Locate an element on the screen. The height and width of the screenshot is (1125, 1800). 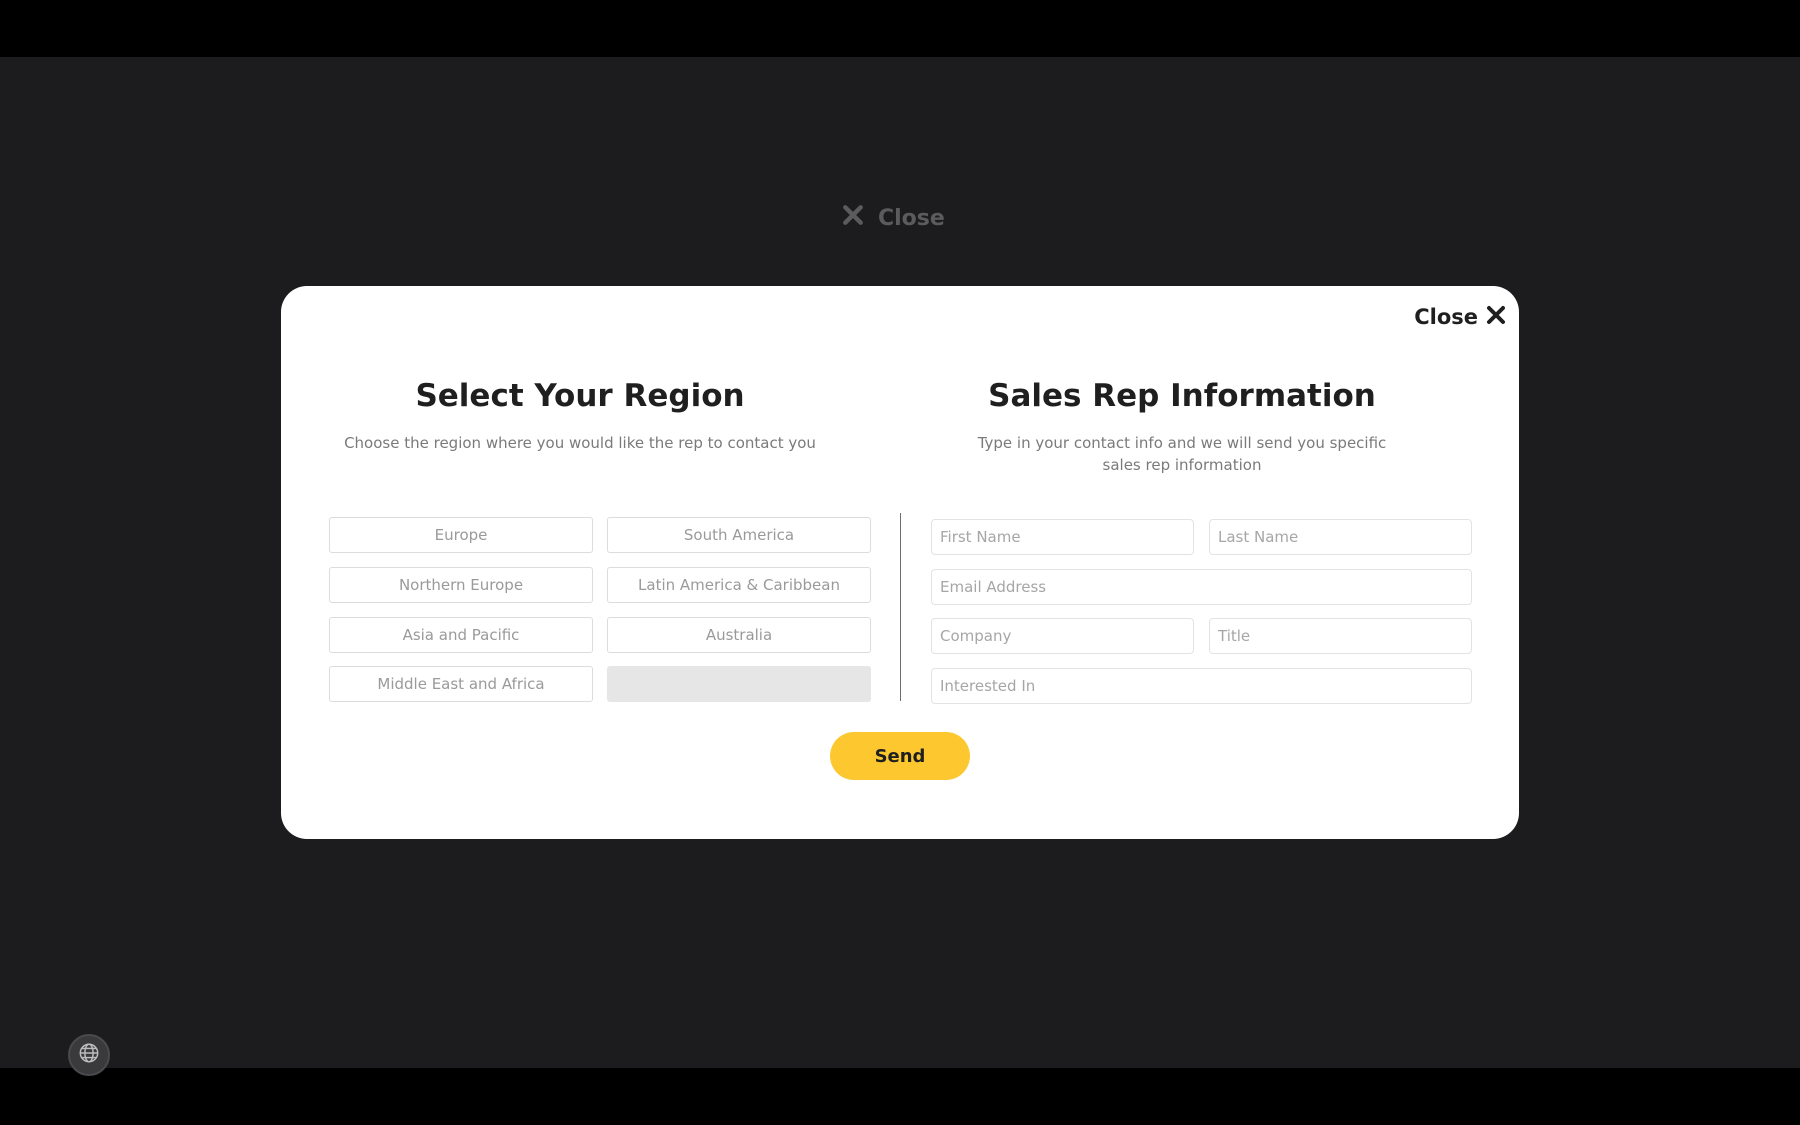
background-close-button: Close is located at coordinates (893, 218).